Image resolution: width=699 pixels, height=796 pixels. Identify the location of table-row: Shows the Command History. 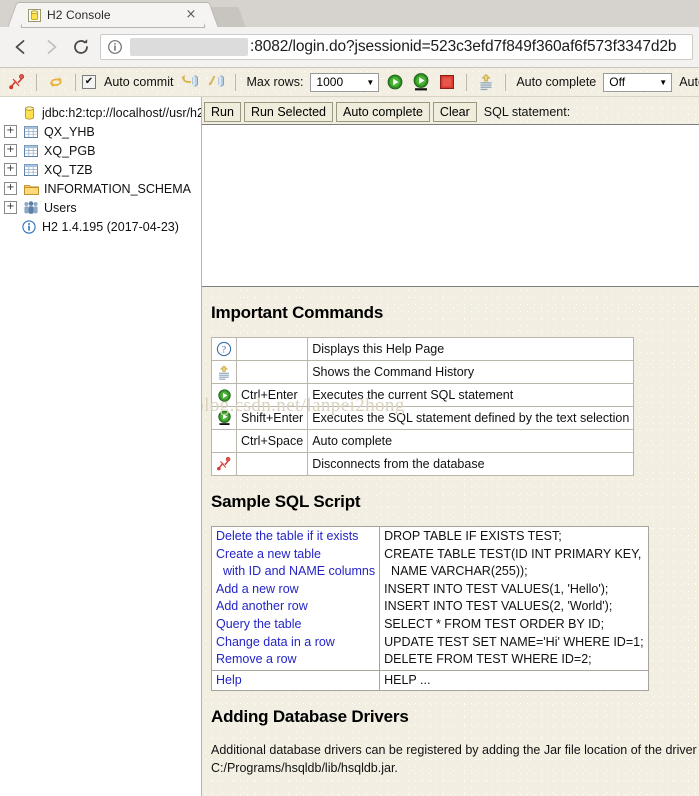
(423, 372).